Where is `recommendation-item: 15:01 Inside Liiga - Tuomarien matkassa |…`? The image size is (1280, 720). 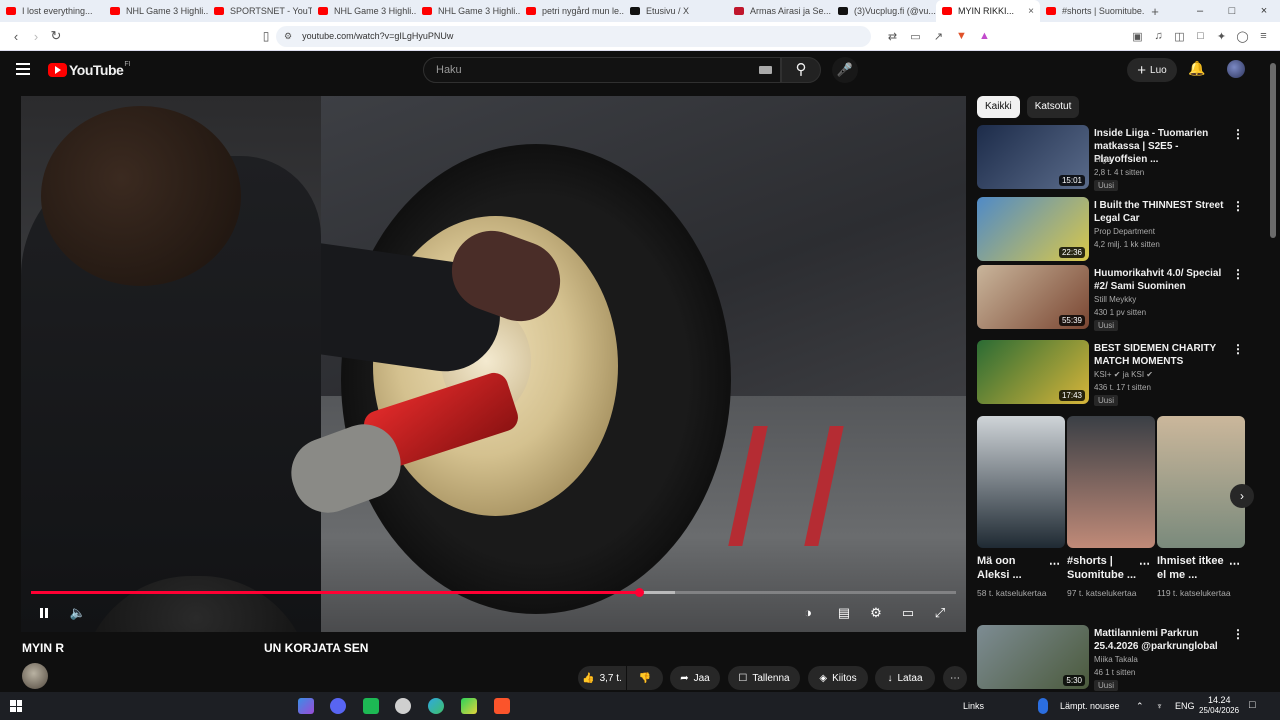
recommendation-item: 15:01 Inside Liiga - Tuomarien matkassa |… is located at coordinates (1117, 158).